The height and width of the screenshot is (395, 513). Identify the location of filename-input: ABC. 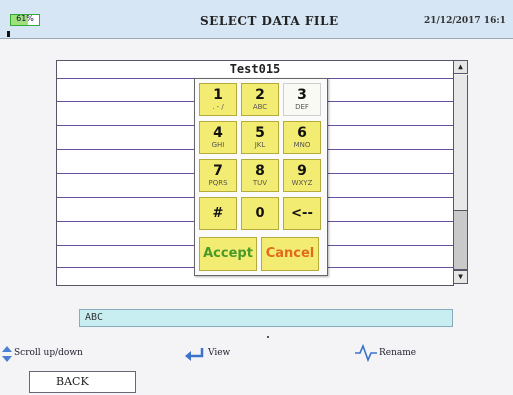
(266, 318).